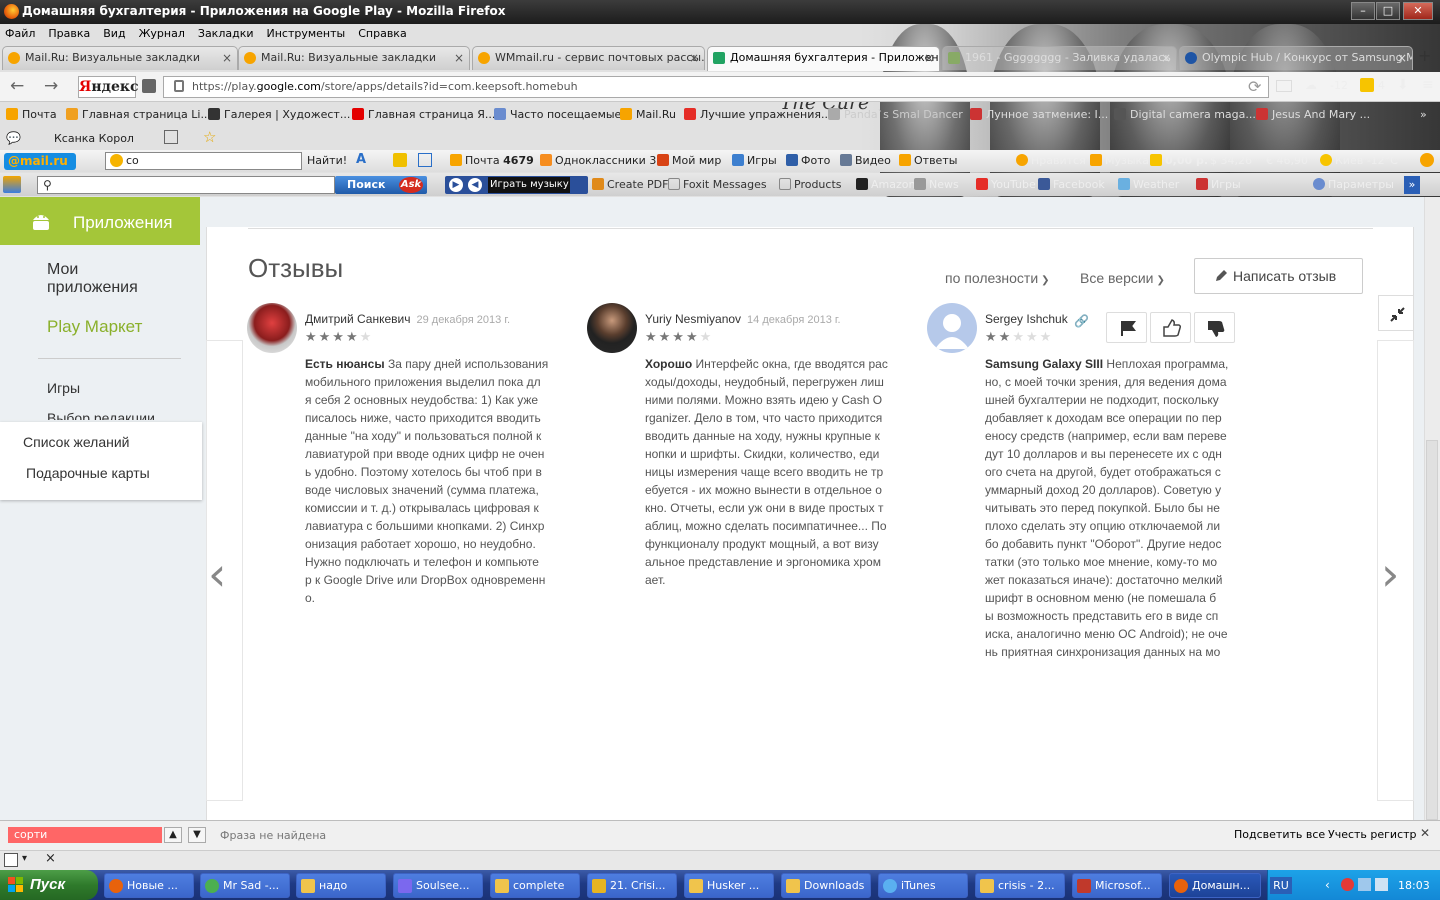 Image resolution: width=1440 pixels, height=900 pixels. I want to click on mail-icon, so click(1284, 86).